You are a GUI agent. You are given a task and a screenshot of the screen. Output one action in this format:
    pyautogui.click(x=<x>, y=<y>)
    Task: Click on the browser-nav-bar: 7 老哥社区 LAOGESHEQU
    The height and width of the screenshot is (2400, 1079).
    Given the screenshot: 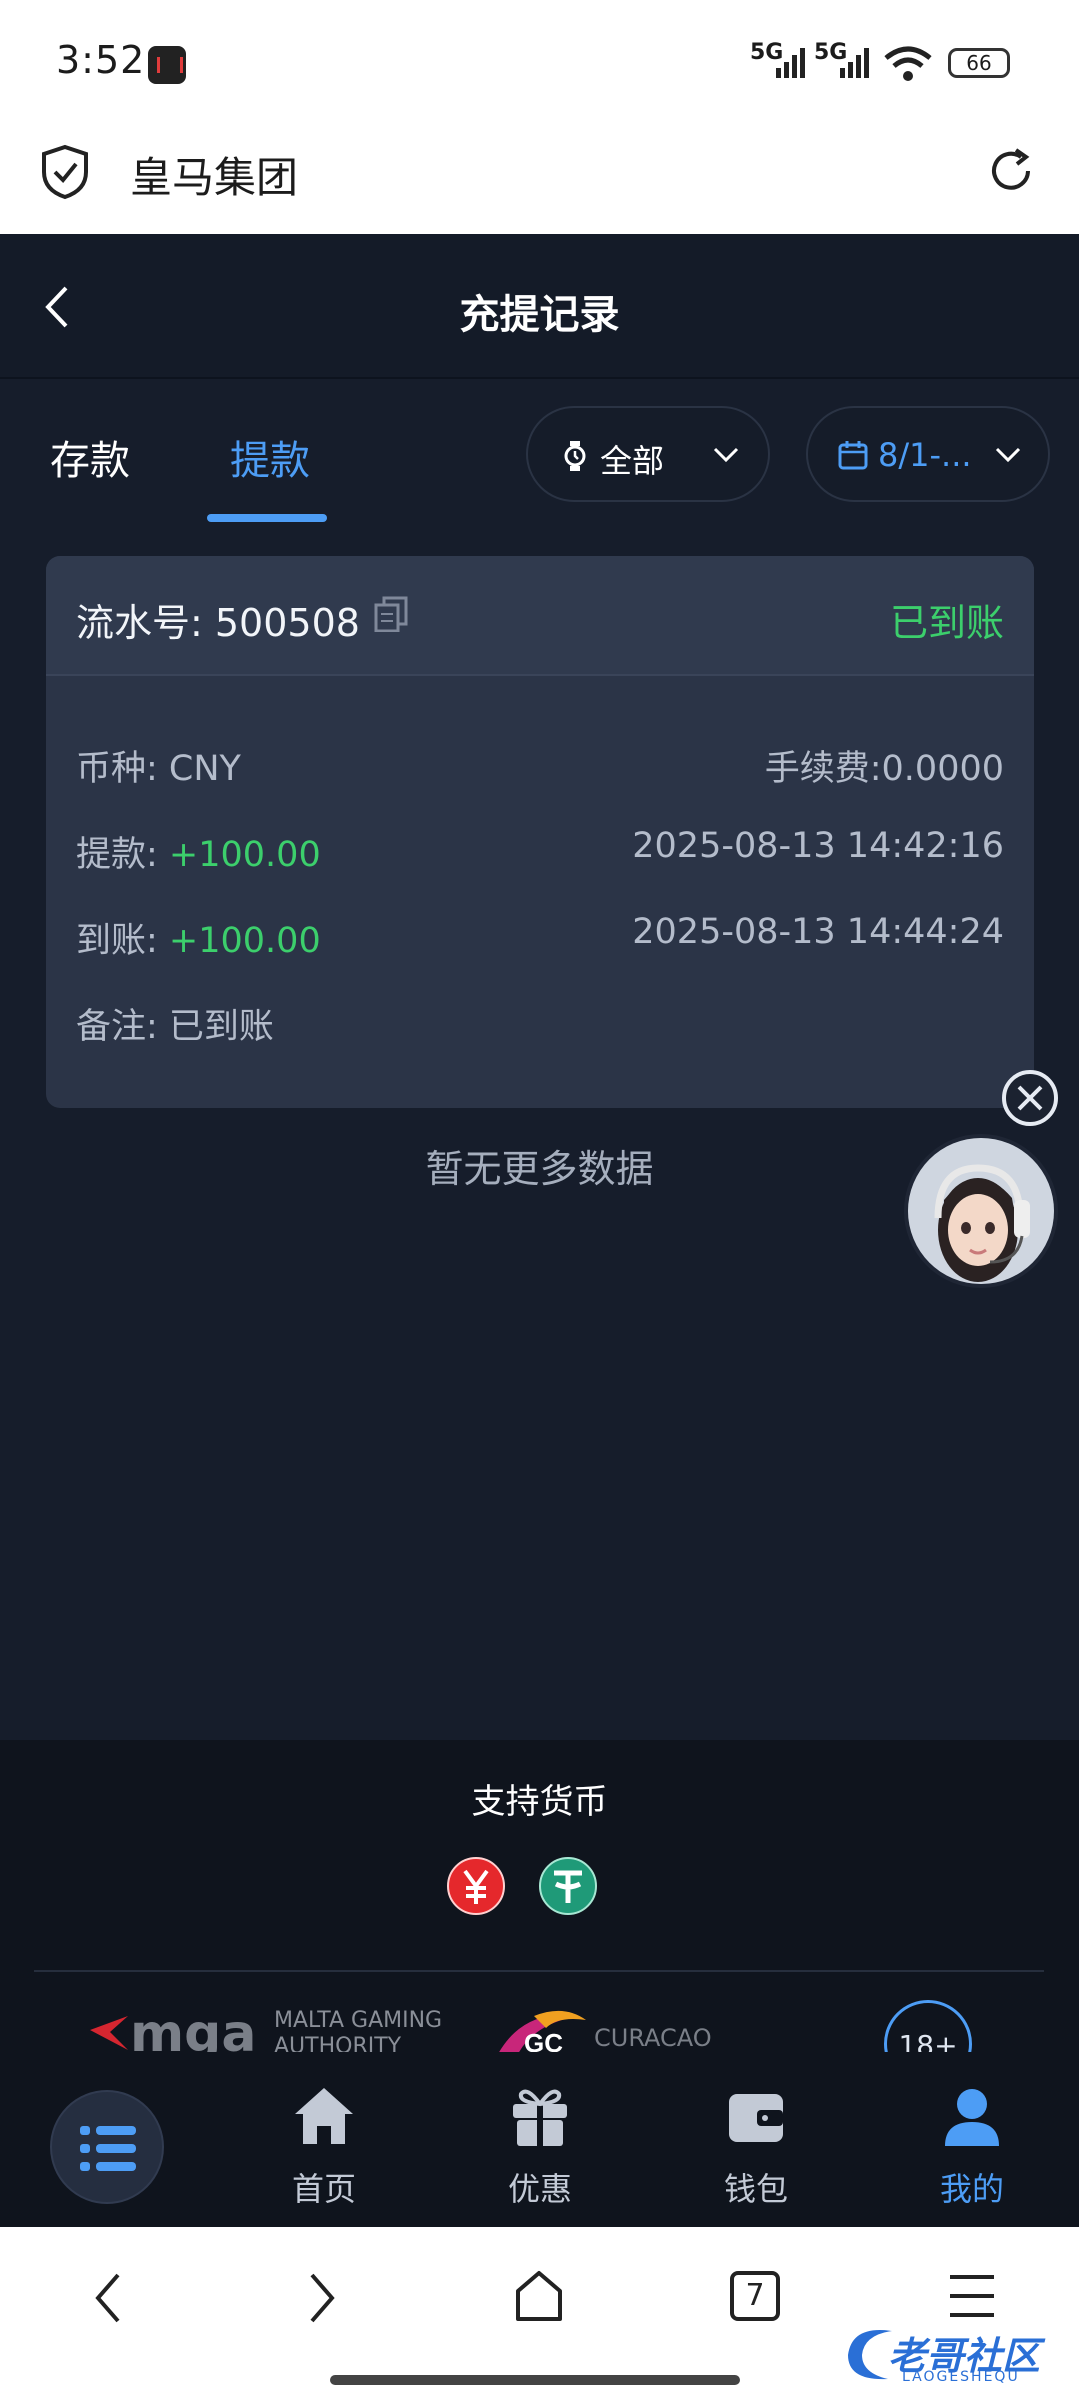 What is the action you would take?
    pyautogui.click(x=539, y=2313)
    